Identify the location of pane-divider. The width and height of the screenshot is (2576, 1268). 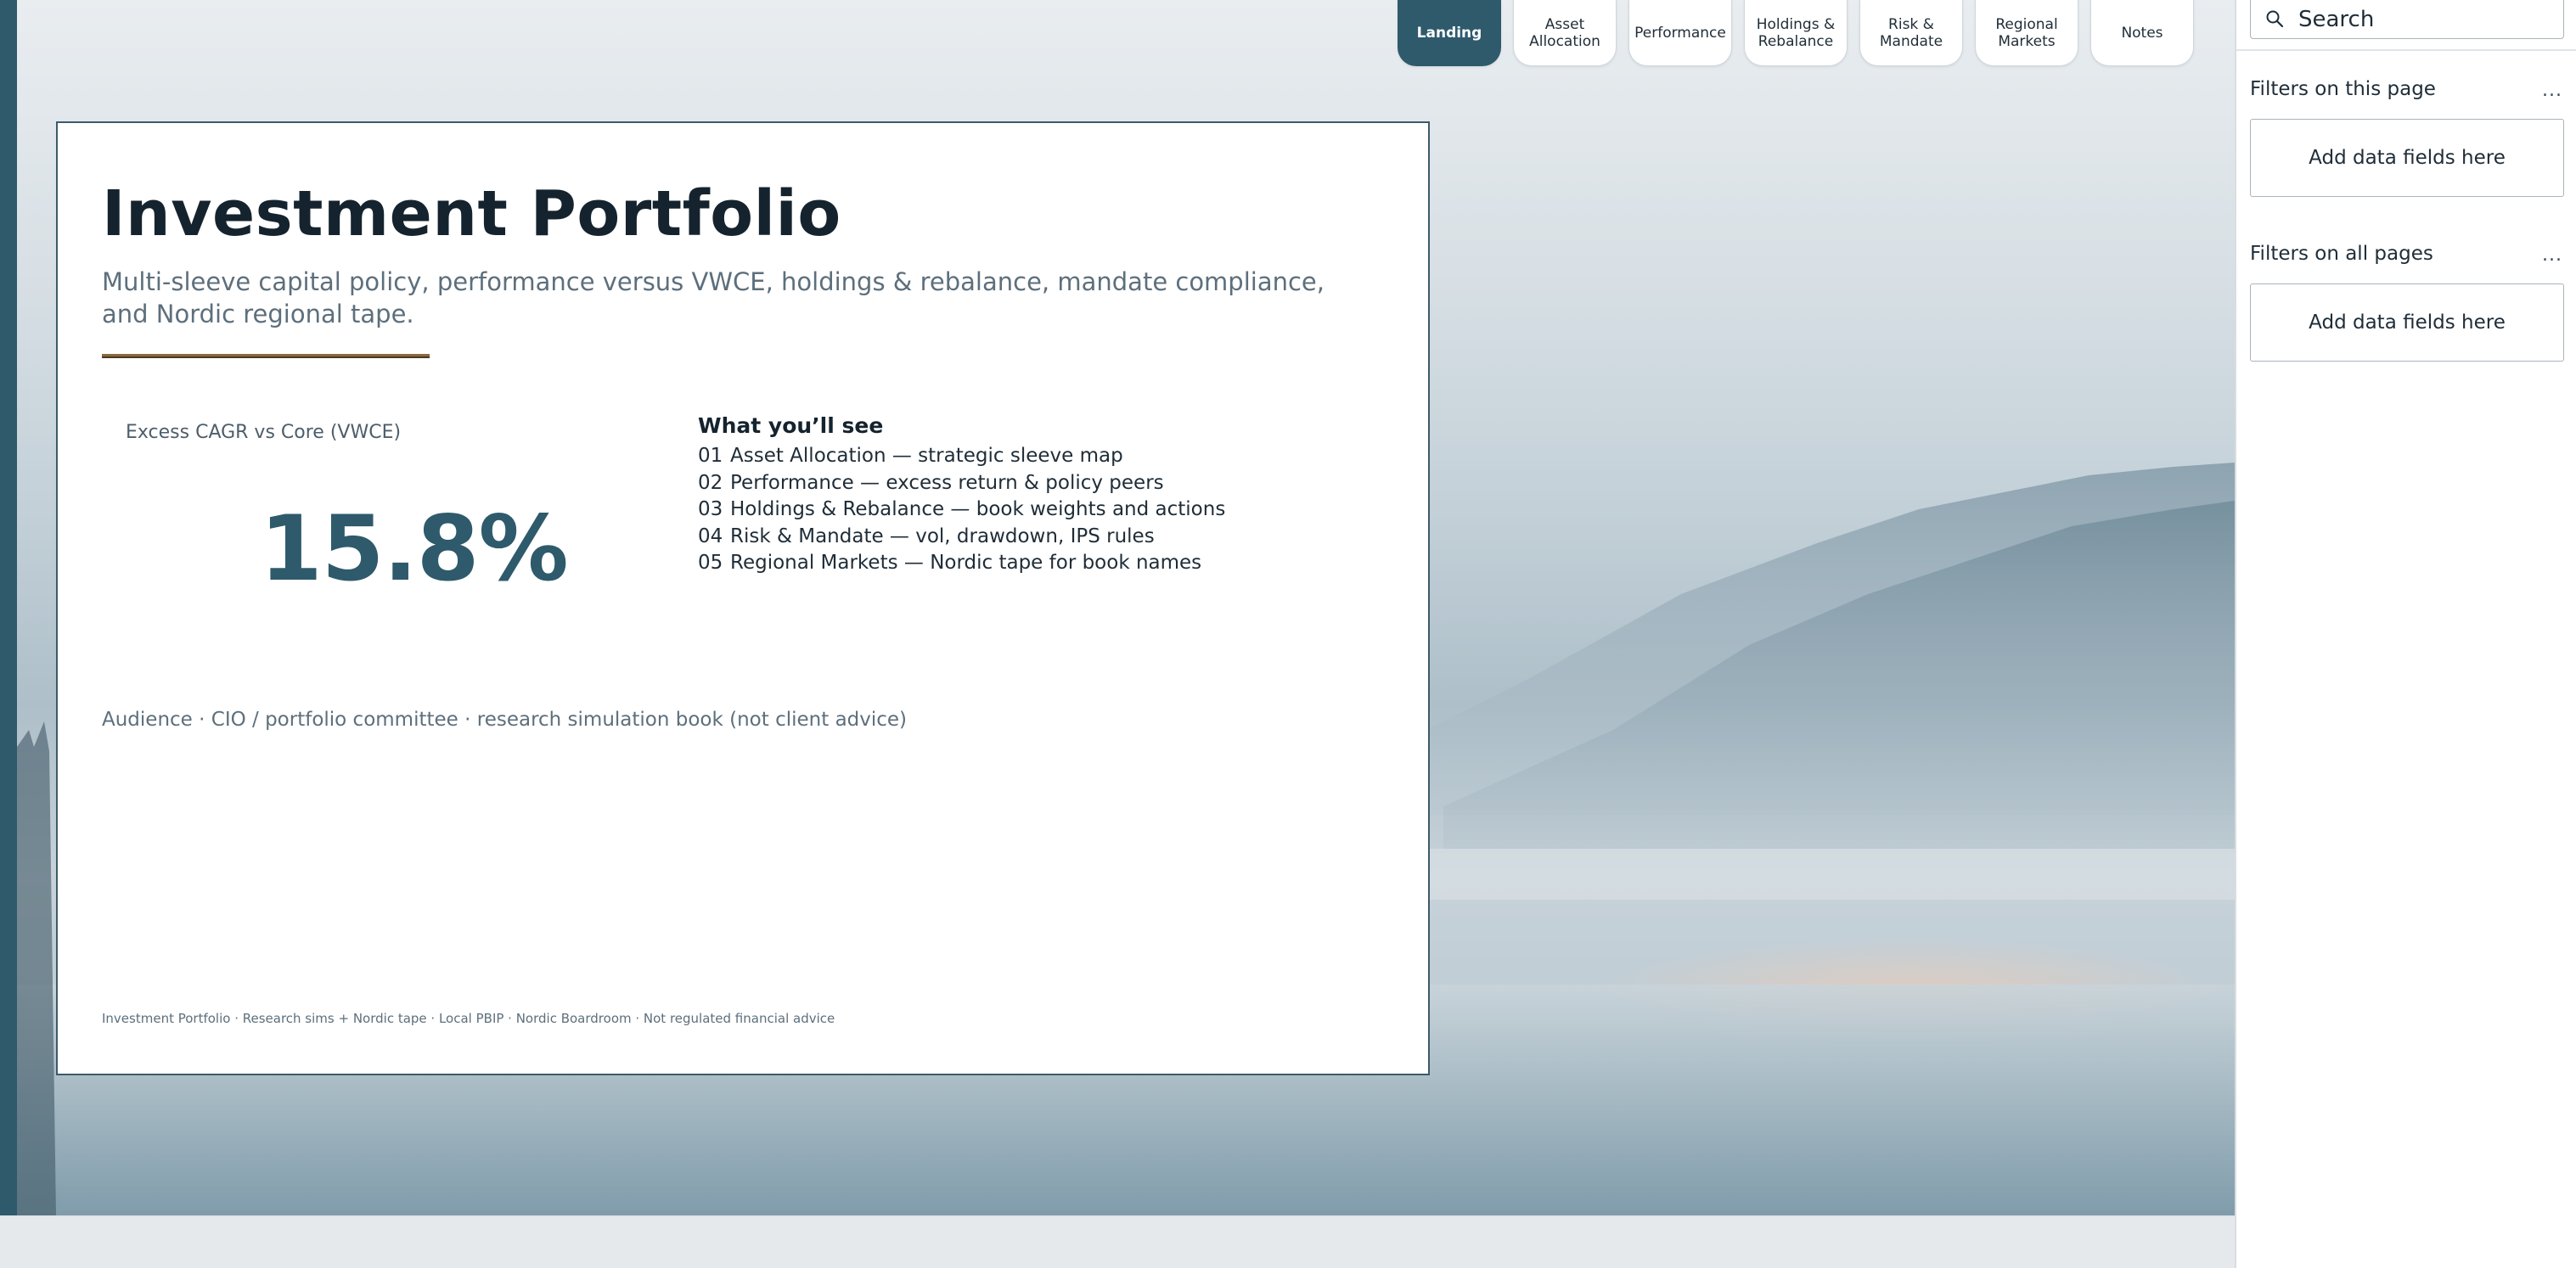
(2406, 50).